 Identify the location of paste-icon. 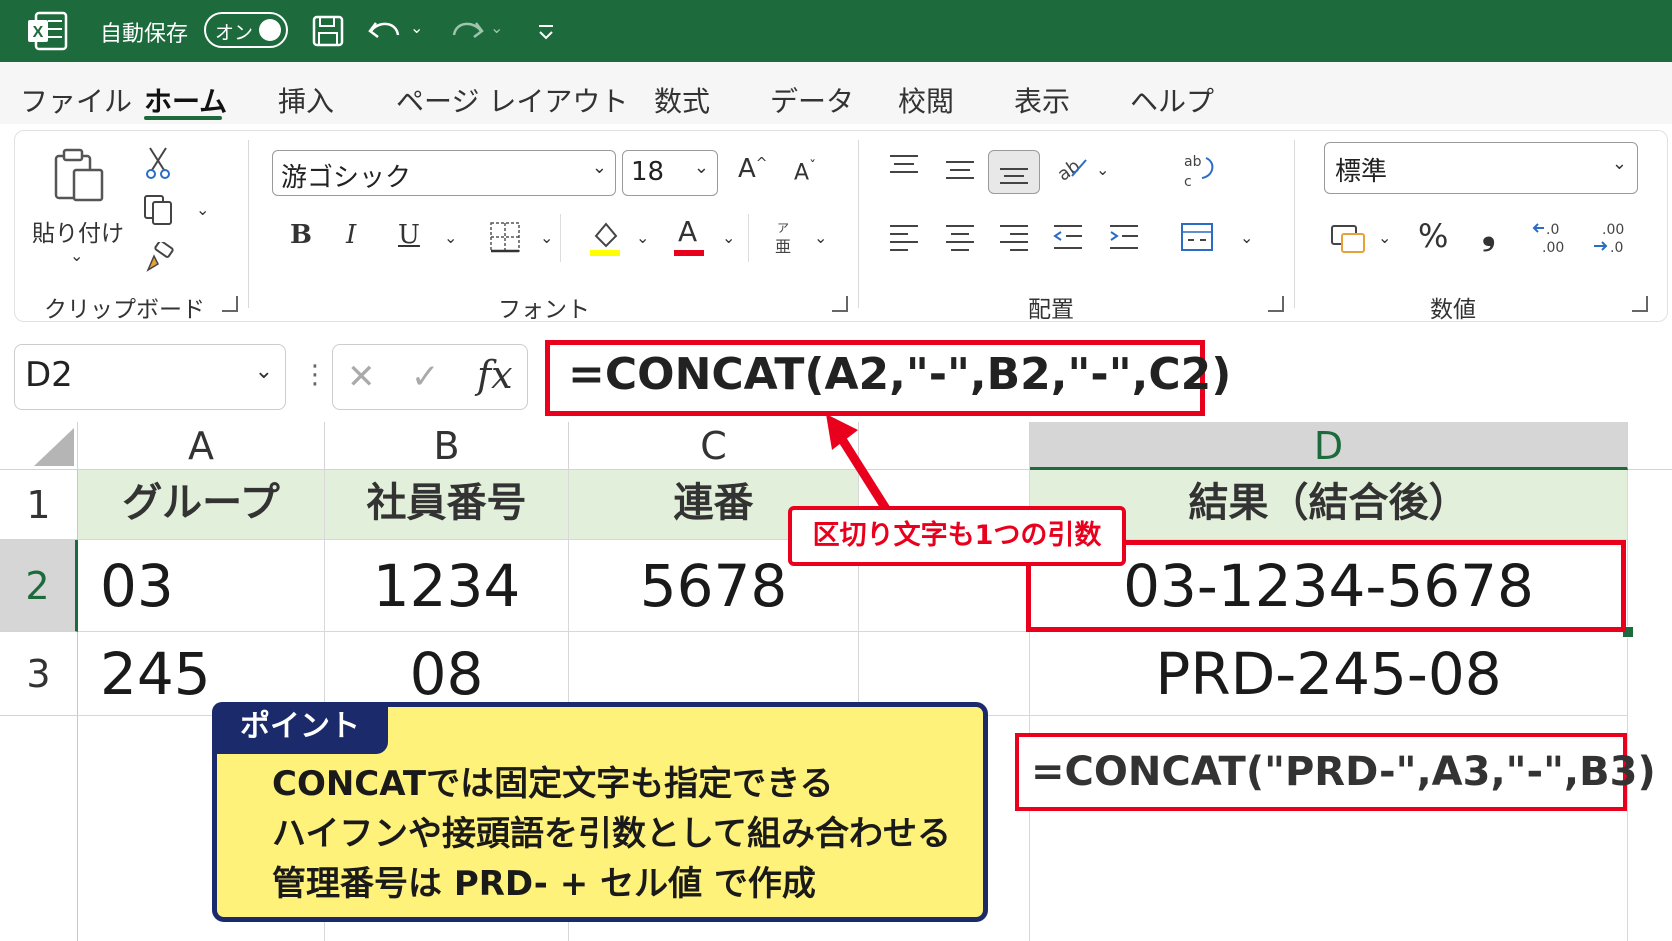
(79, 175).